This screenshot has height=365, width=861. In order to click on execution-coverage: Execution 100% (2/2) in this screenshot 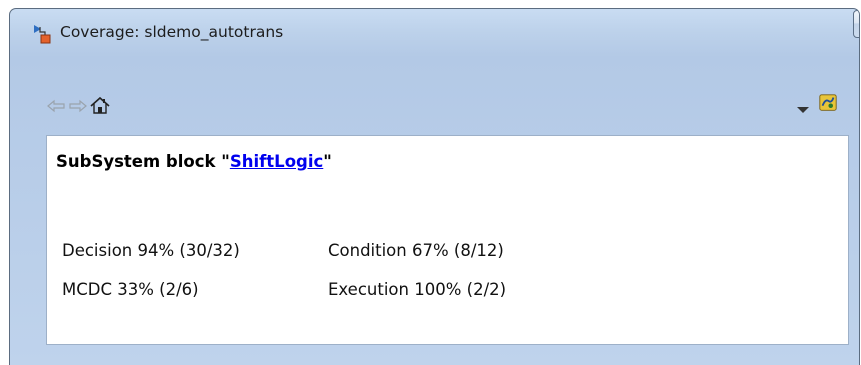, I will do `click(417, 289)`.